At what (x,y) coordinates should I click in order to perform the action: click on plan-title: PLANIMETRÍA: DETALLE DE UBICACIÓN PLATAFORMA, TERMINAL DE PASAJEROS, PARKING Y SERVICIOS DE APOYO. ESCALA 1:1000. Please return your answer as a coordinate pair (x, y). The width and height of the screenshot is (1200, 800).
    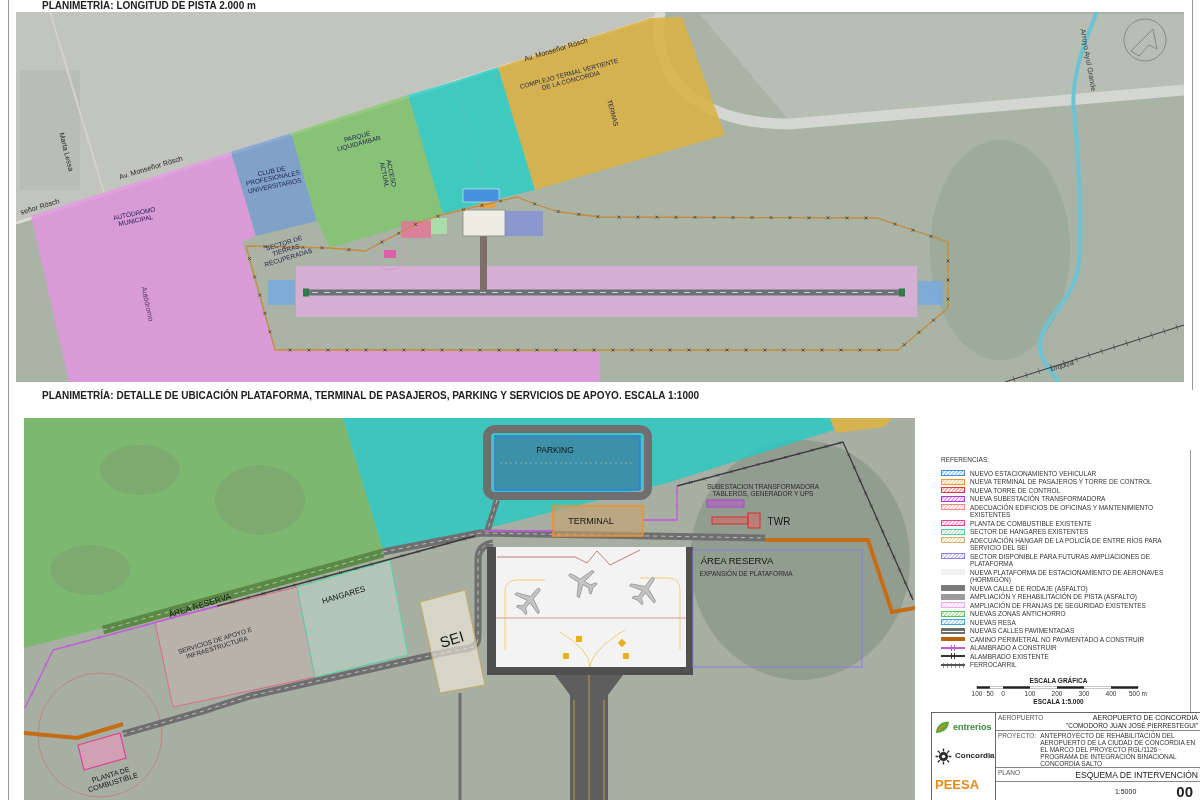
    Looking at the image, I should click on (371, 396).